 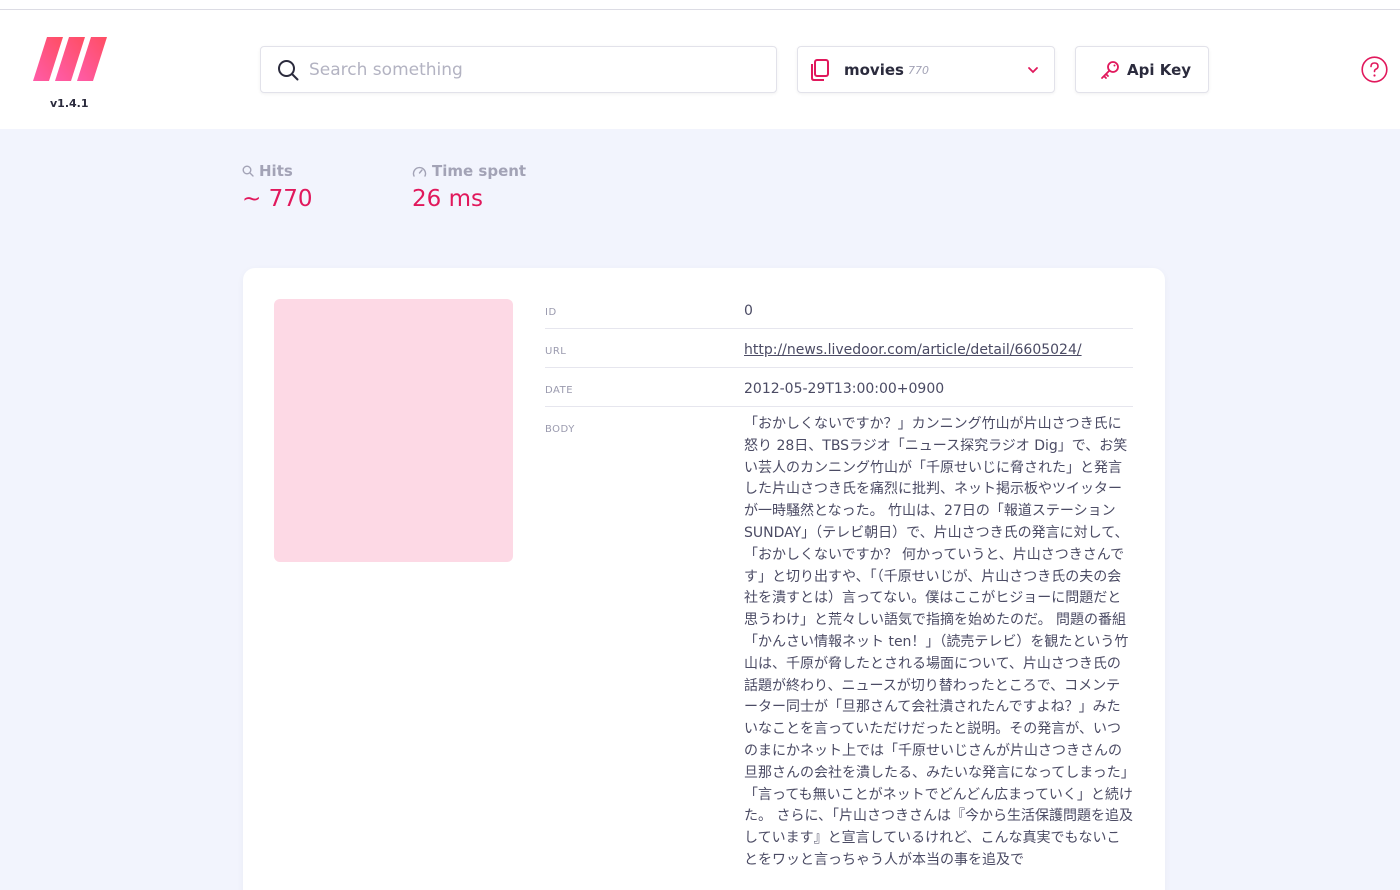 I want to click on key-icon, so click(x=1110, y=70).